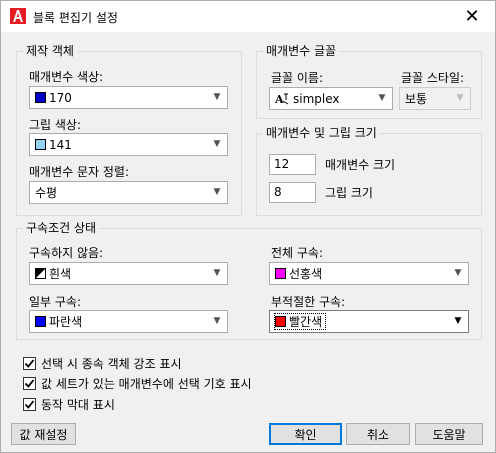 The image size is (496, 453). What do you see at coordinates (316, 98) in the screenshot?
I see `font-name-value: simplex` at bounding box center [316, 98].